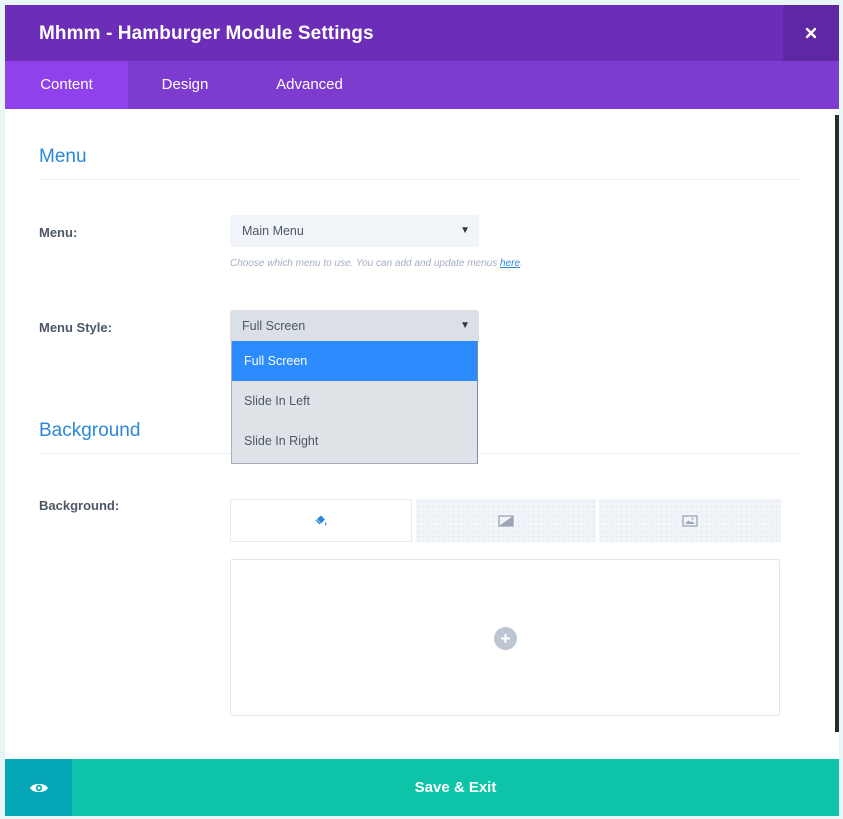  I want to click on menu-style-dropdown: Full Screen Slide In Left Slide In Right, so click(354, 402).